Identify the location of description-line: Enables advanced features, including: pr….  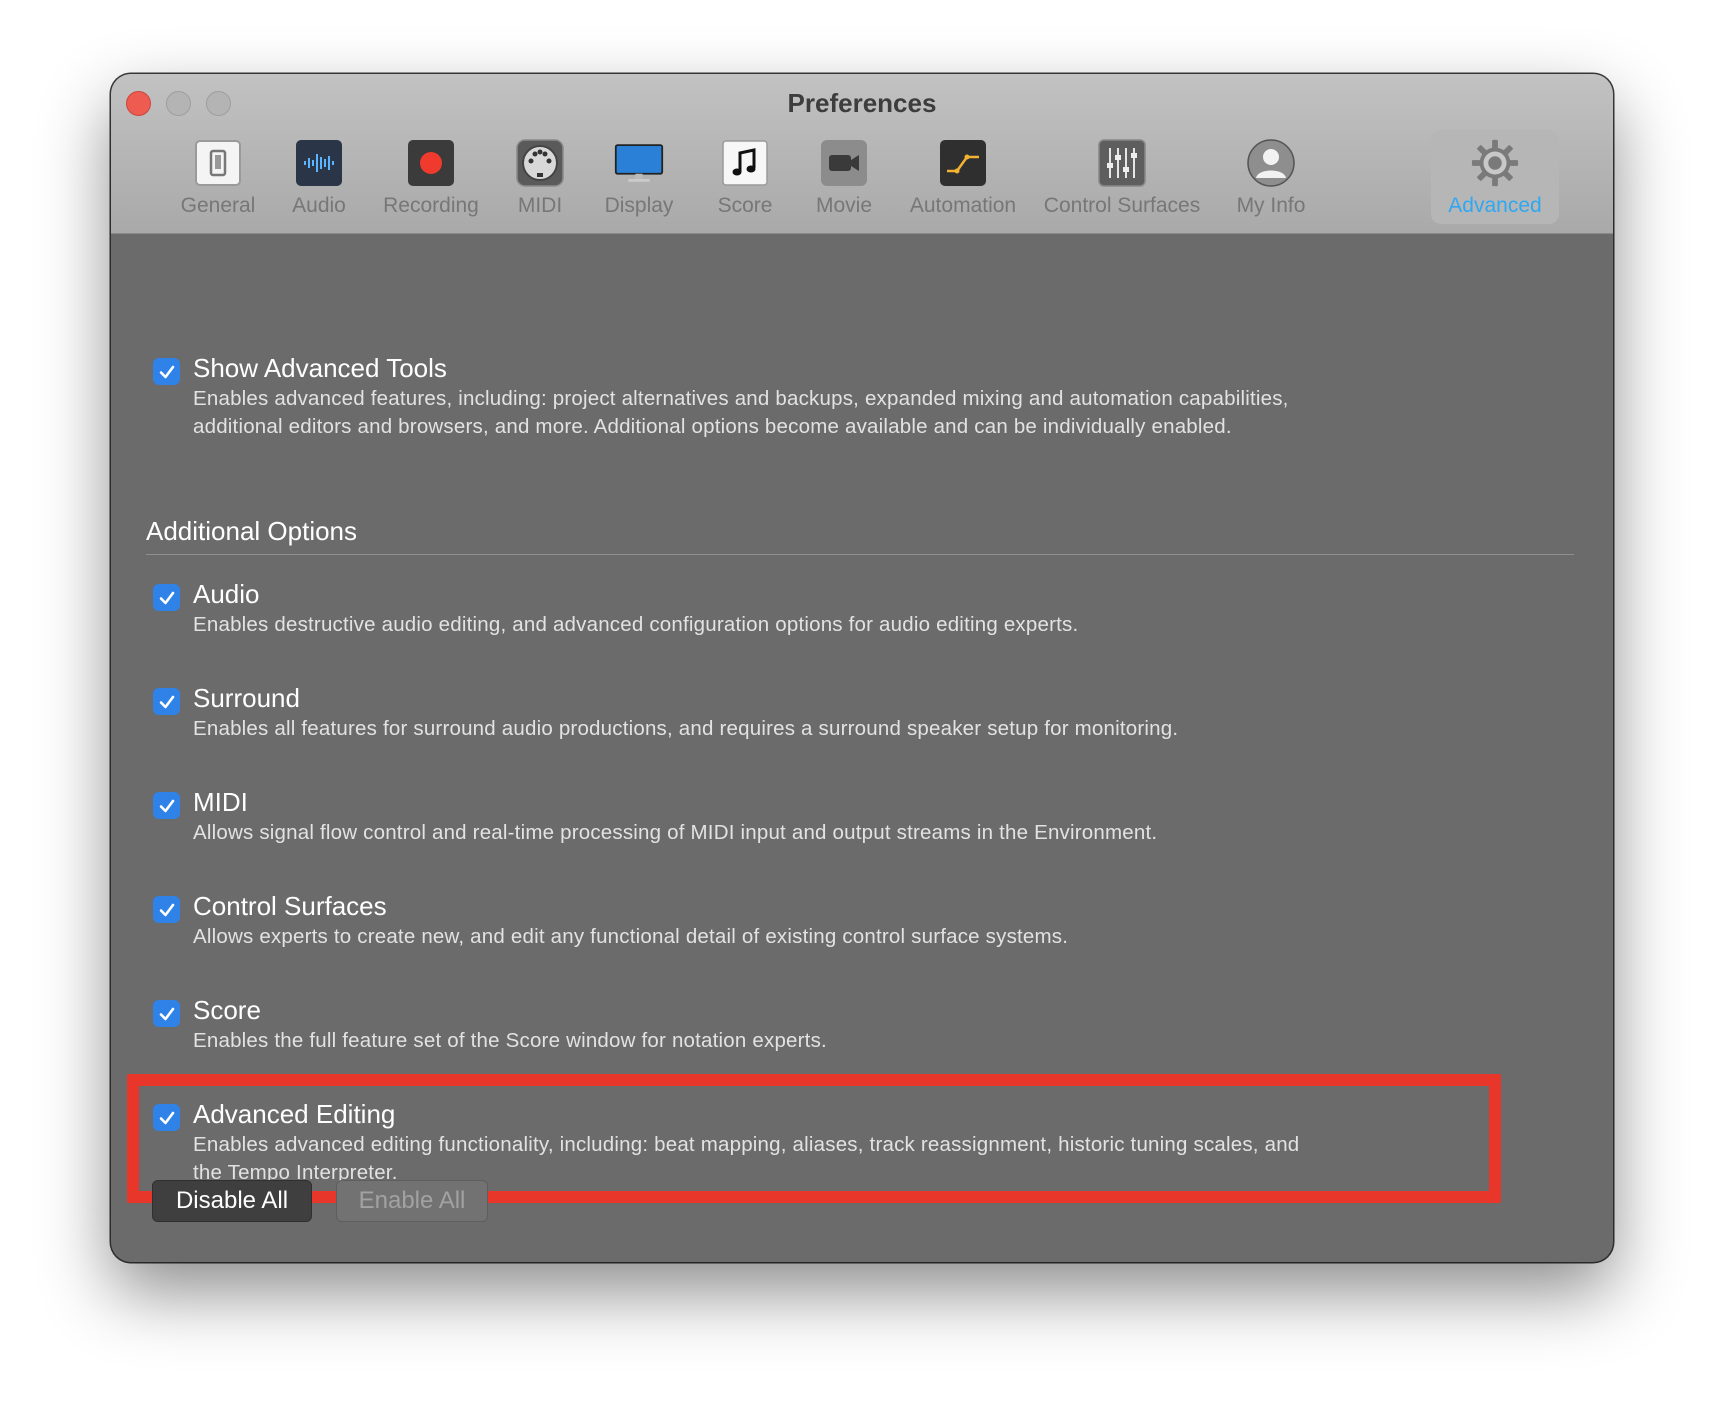
(741, 398).